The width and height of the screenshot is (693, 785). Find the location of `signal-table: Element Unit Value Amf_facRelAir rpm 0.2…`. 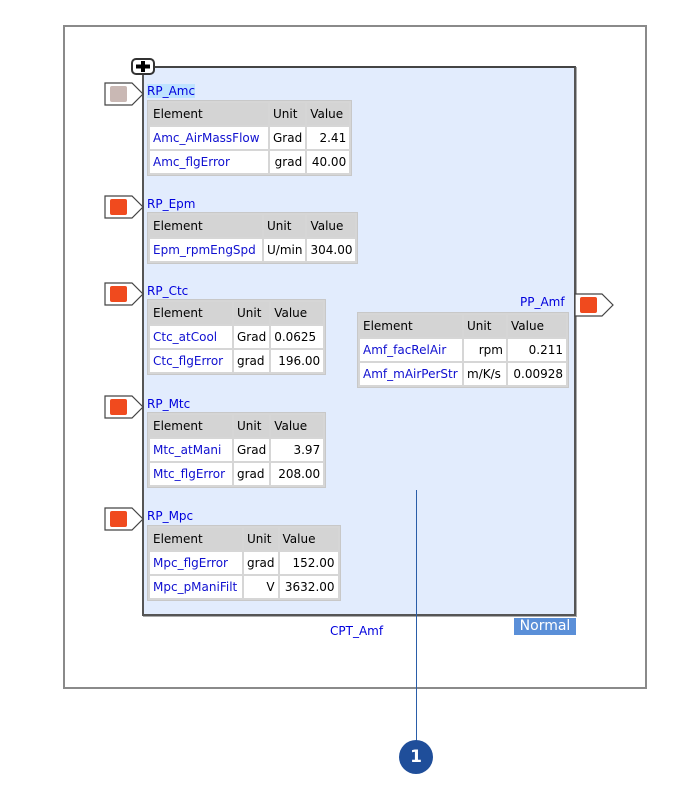

signal-table: Element Unit Value Amf_facRelAir rpm 0.2… is located at coordinates (463, 350).